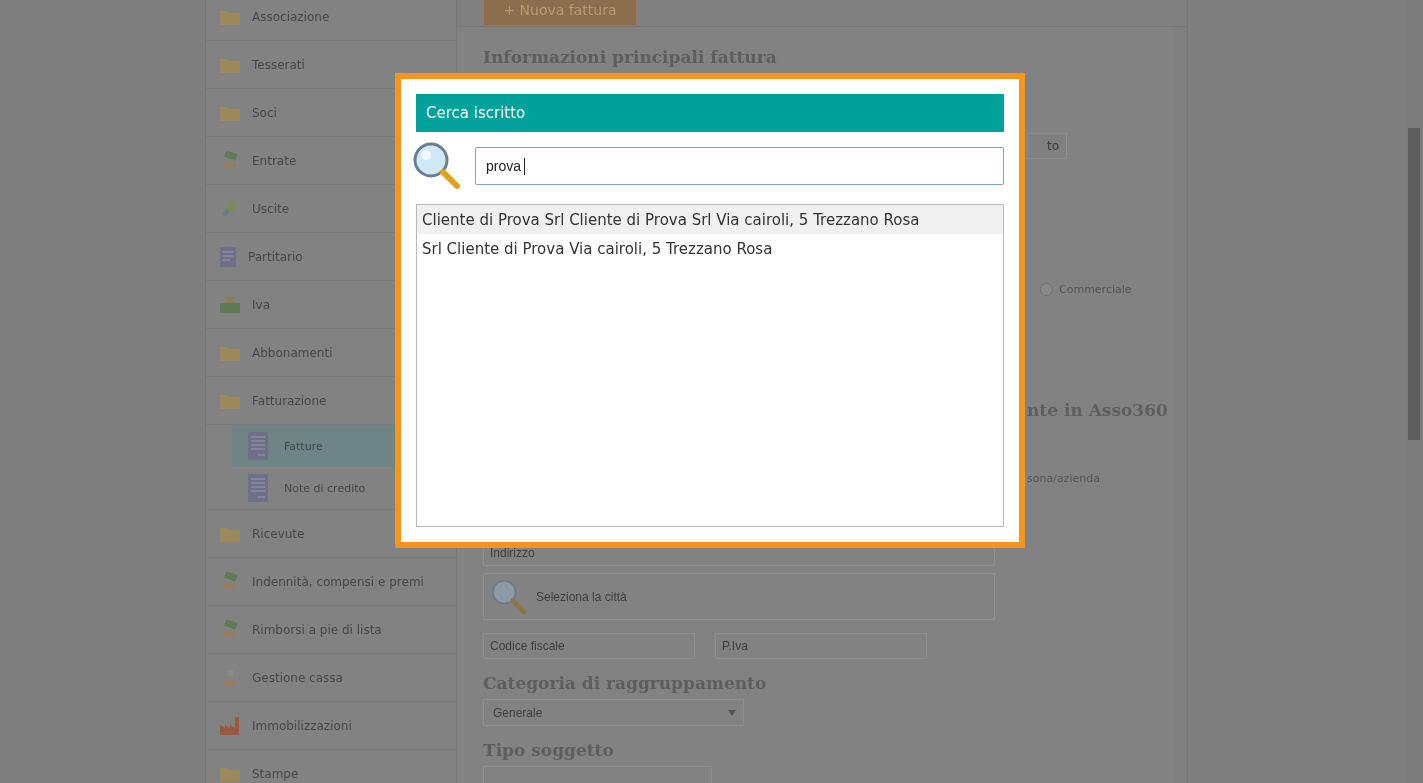 This screenshot has width=1423, height=783. I want to click on sidebar-item: Immobilizzazioni, so click(331, 726).